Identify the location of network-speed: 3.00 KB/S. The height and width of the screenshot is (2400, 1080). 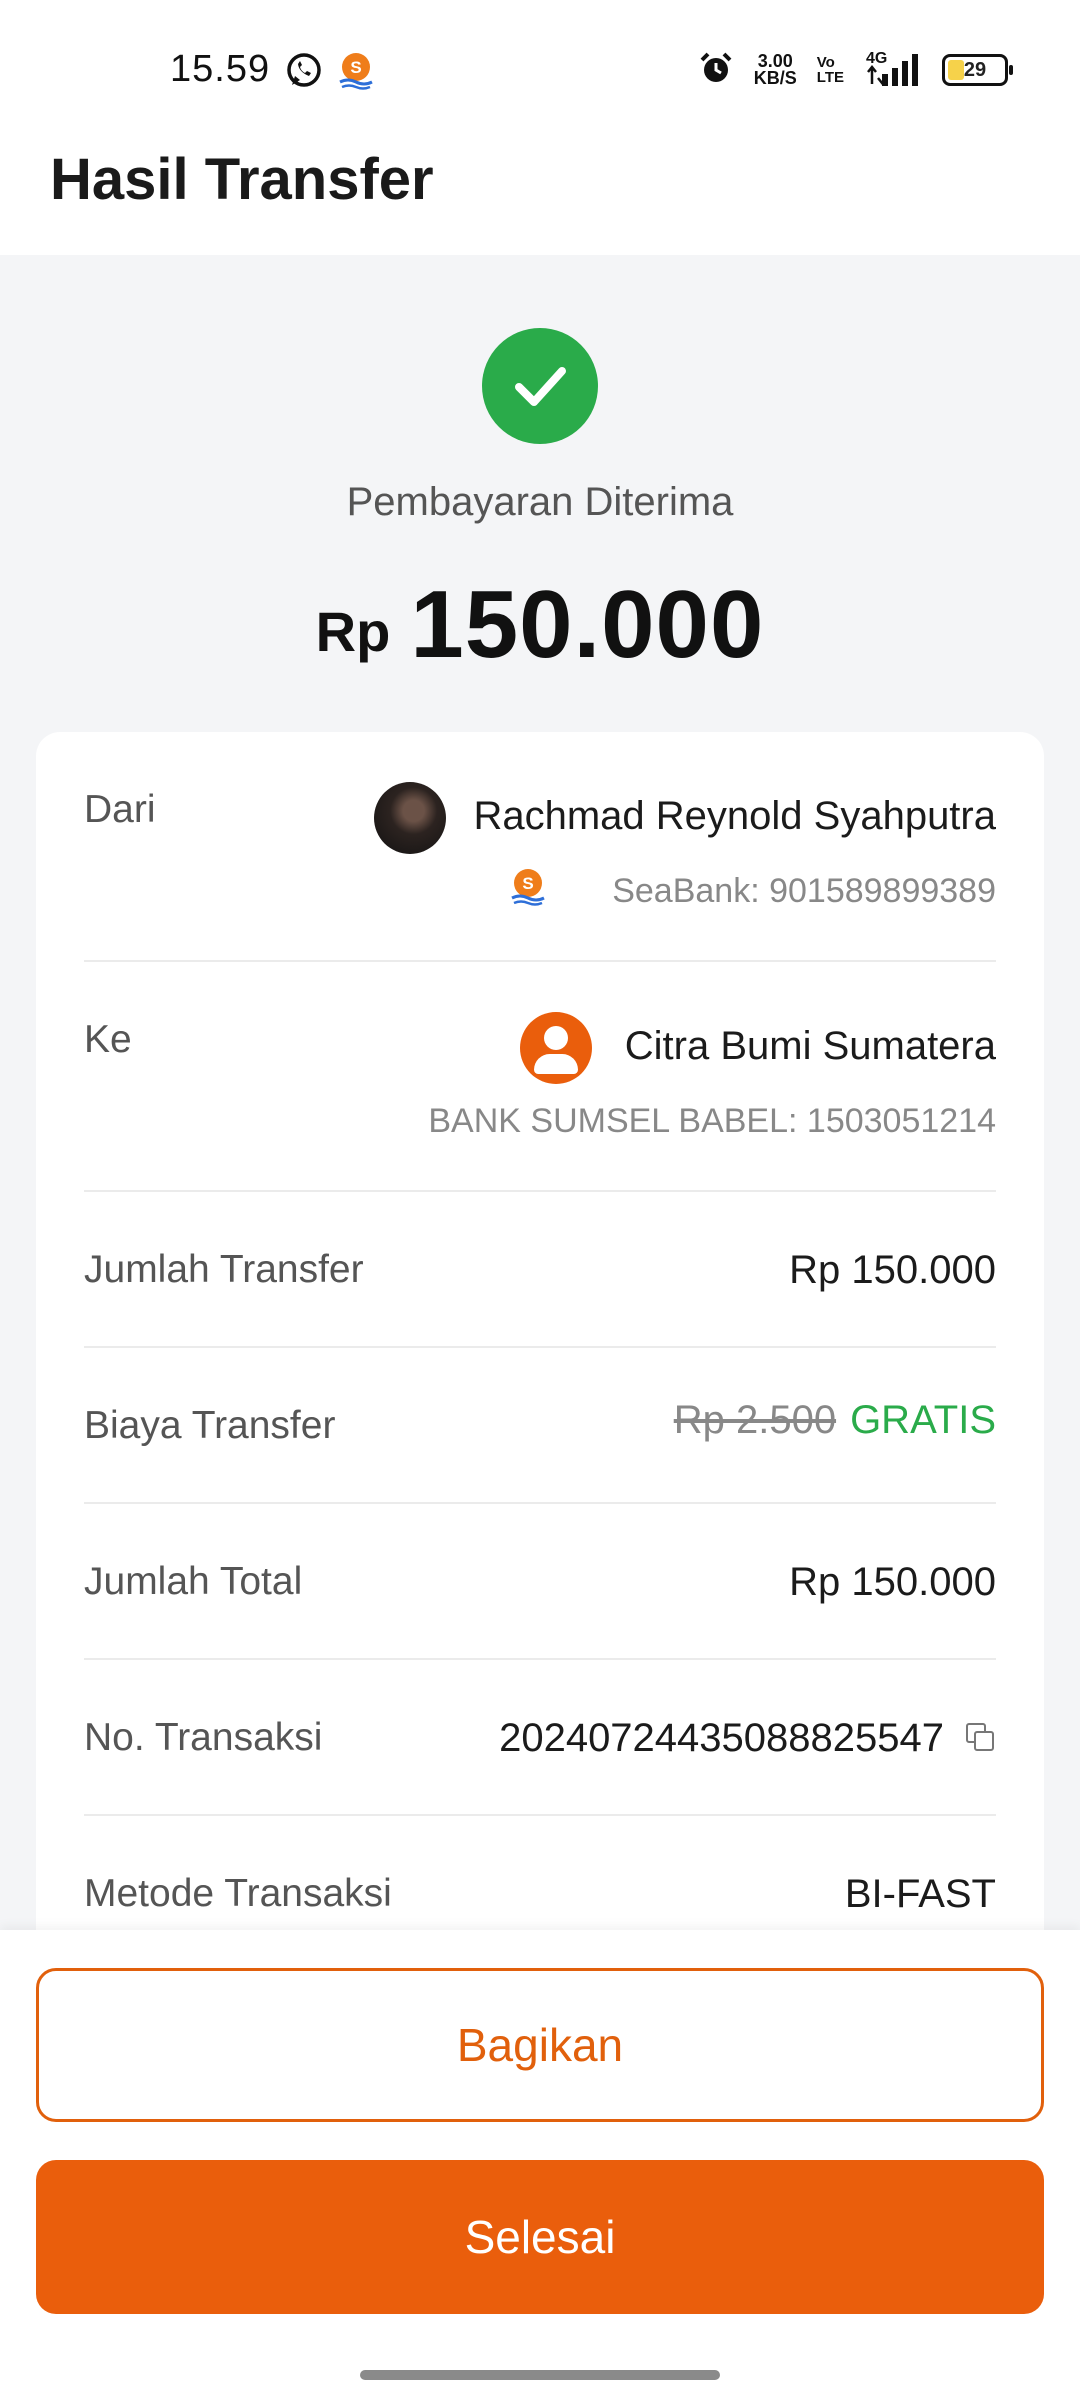
(775, 70).